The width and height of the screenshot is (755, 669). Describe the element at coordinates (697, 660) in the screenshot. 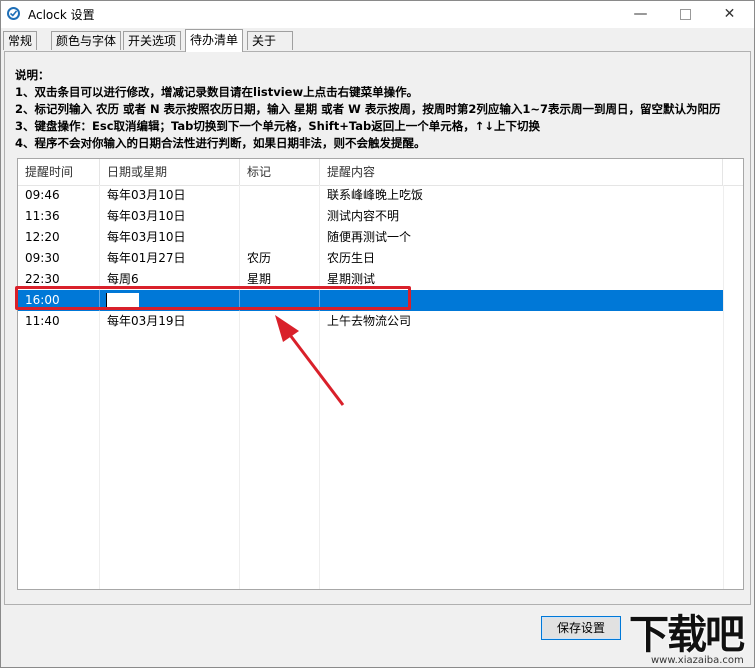

I see `watermark-url: www.xiazaiba.com` at that location.